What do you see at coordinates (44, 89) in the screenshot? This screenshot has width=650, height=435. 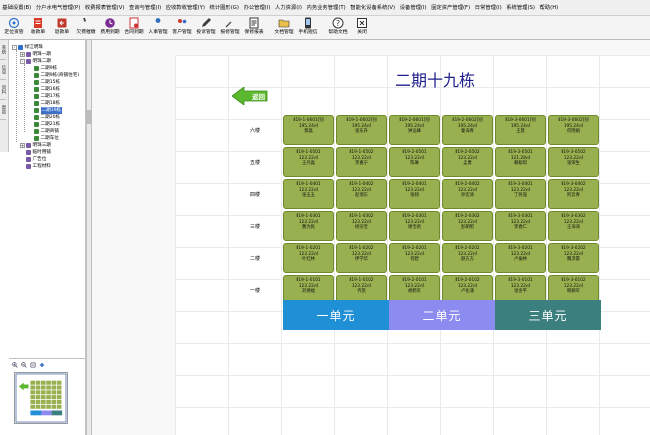 I see `tree-node: 二期16栋` at bounding box center [44, 89].